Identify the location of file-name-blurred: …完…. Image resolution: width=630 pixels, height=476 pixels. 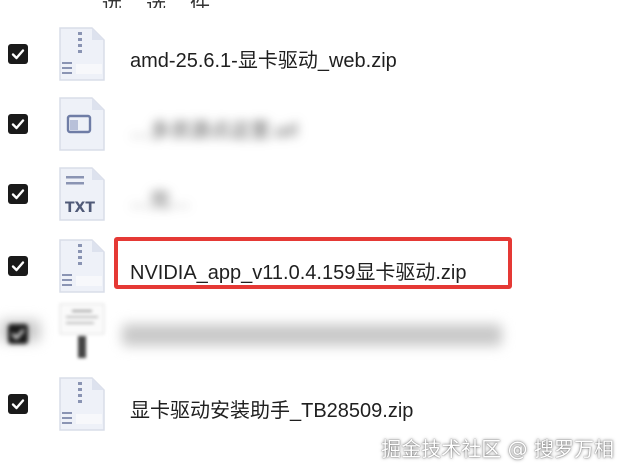
(160, 201).